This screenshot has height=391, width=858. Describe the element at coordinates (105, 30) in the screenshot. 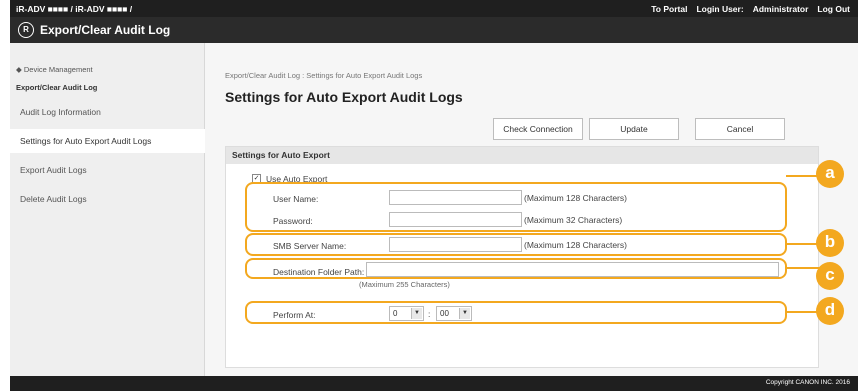

I see `app-title: Export/Clear Audit Log` at that location.